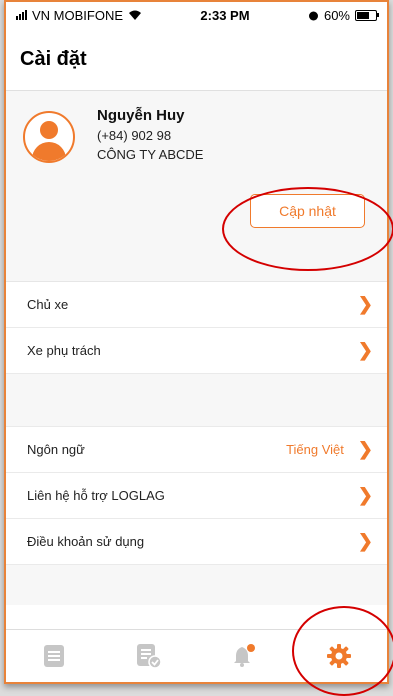 The image size is (393, 696). What do you see at coordinates (196, 542) in the screenshot?
I see `menu-item-terms: Điều khoản sử dụng ❯` at bounding box center [196, 542].